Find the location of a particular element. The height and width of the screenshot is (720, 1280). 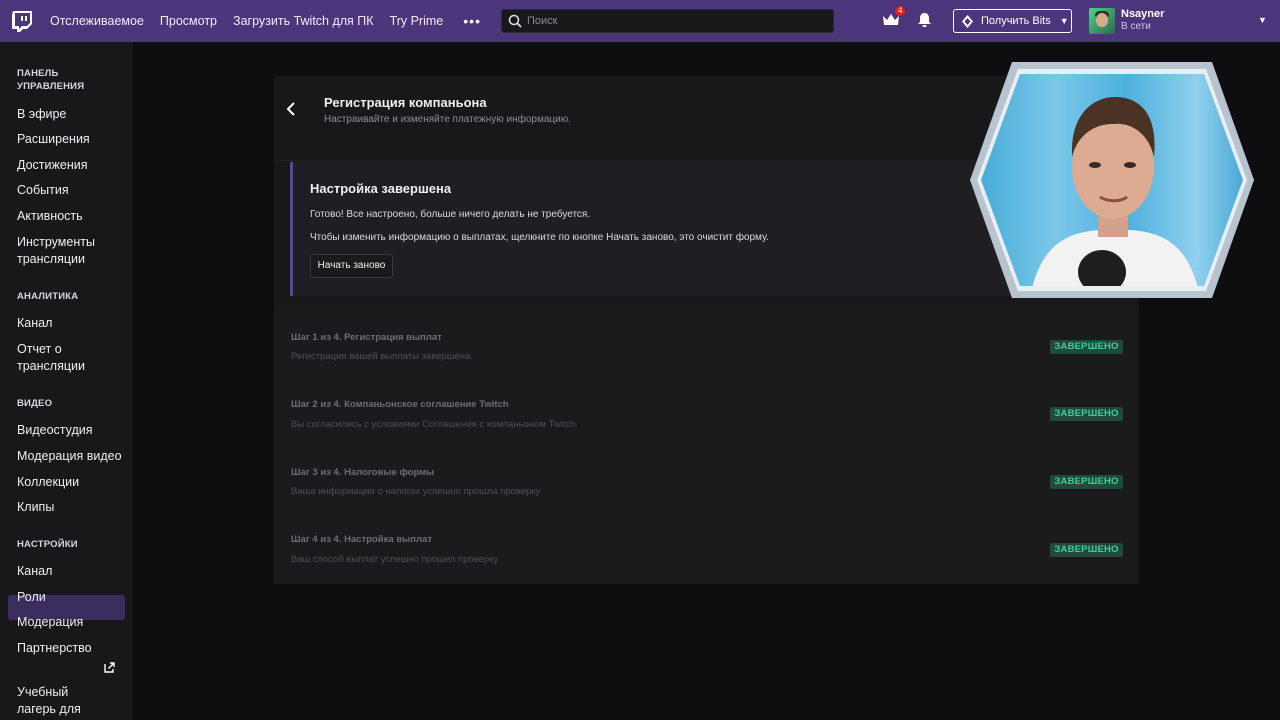

search-input is located at coordinates (671, 21).